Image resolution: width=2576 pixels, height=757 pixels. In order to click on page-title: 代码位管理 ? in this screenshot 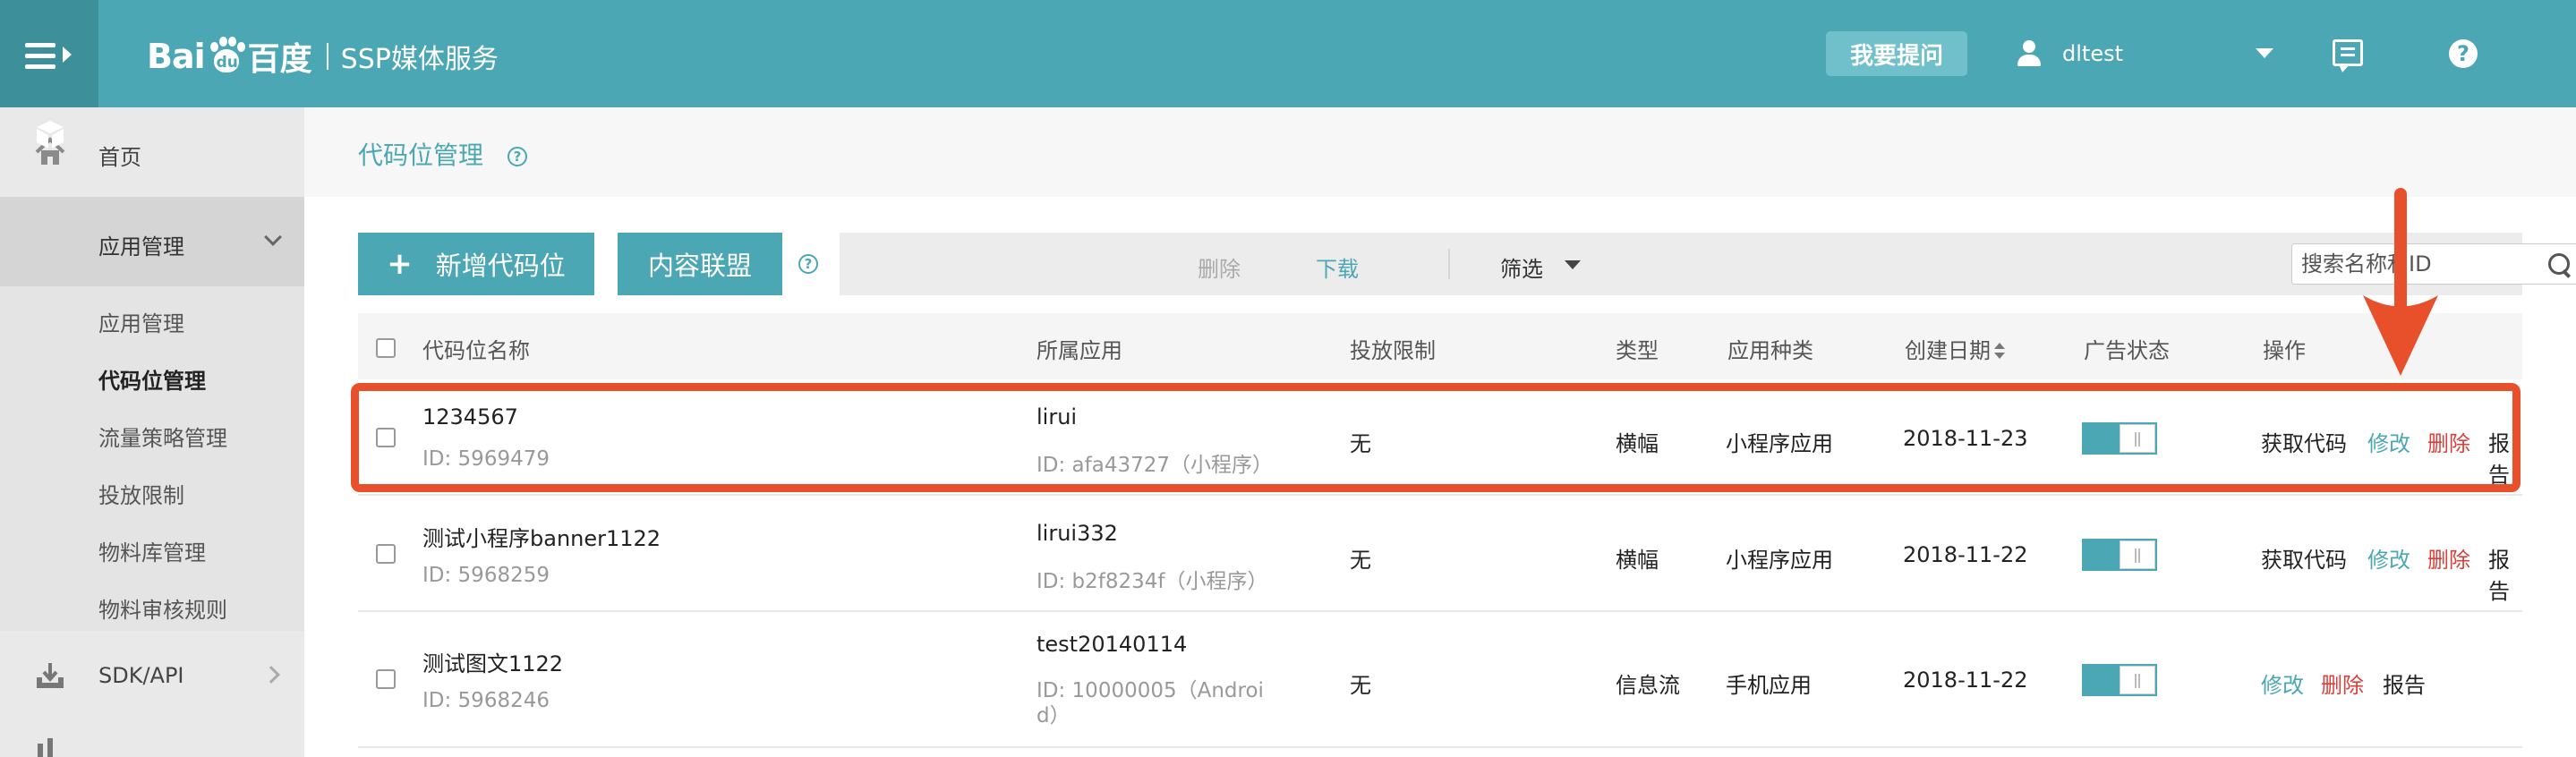, I will do `click(442, 154)`.